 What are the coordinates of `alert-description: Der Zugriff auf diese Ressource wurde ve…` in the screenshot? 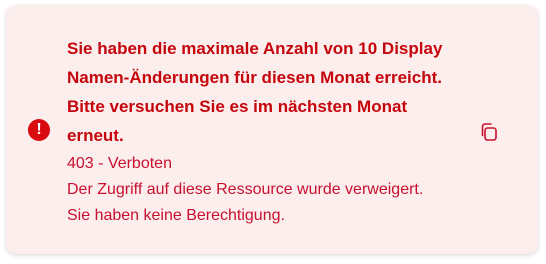 It's located at (245, 202).